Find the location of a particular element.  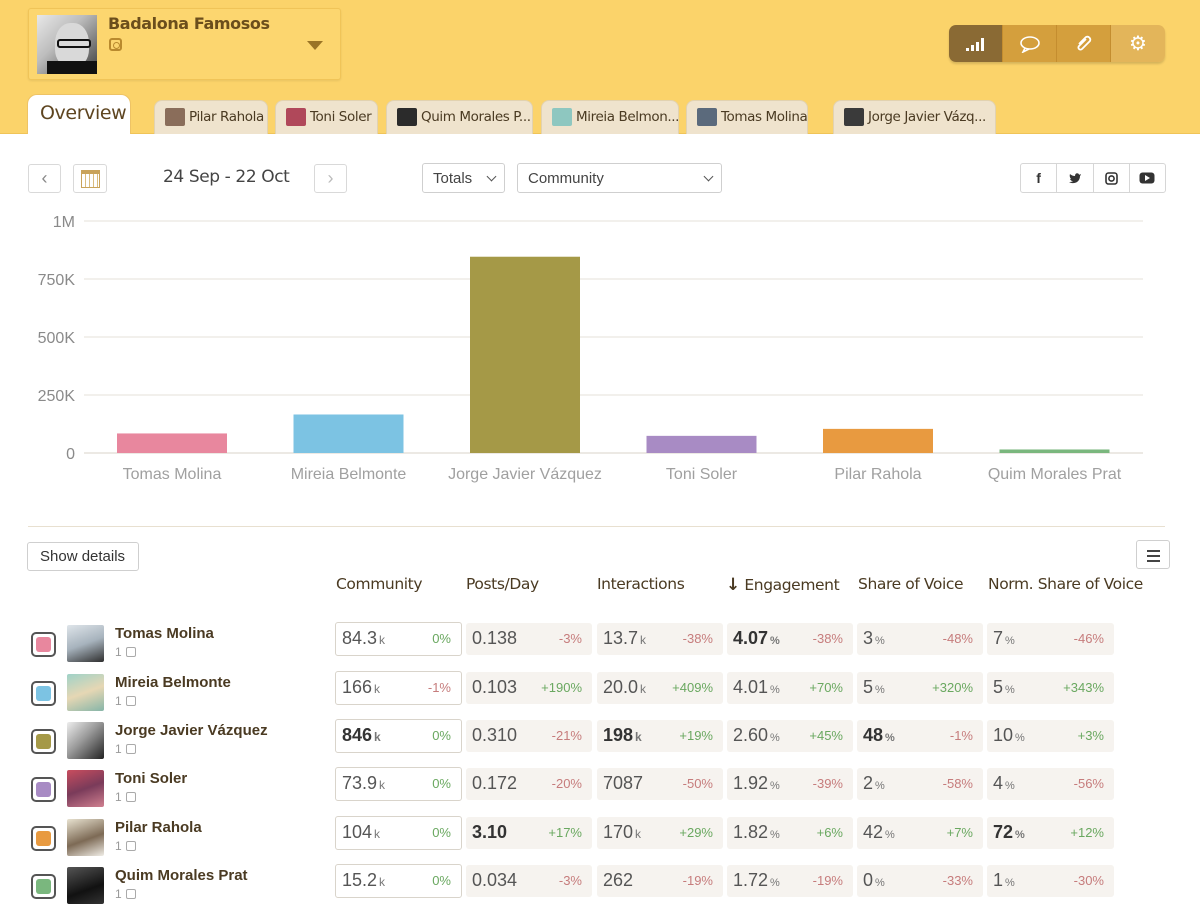

metric-cell-community: 104 k 0% is located at coordinates (398, 833).